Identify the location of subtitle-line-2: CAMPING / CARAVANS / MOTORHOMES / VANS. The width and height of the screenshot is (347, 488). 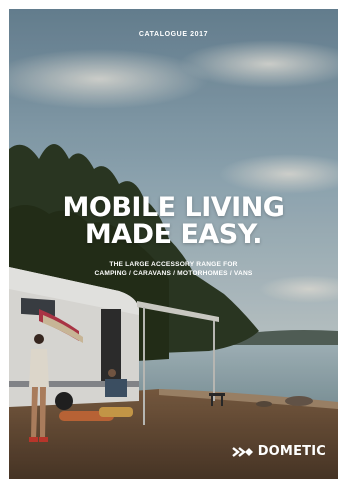
(173, 273).